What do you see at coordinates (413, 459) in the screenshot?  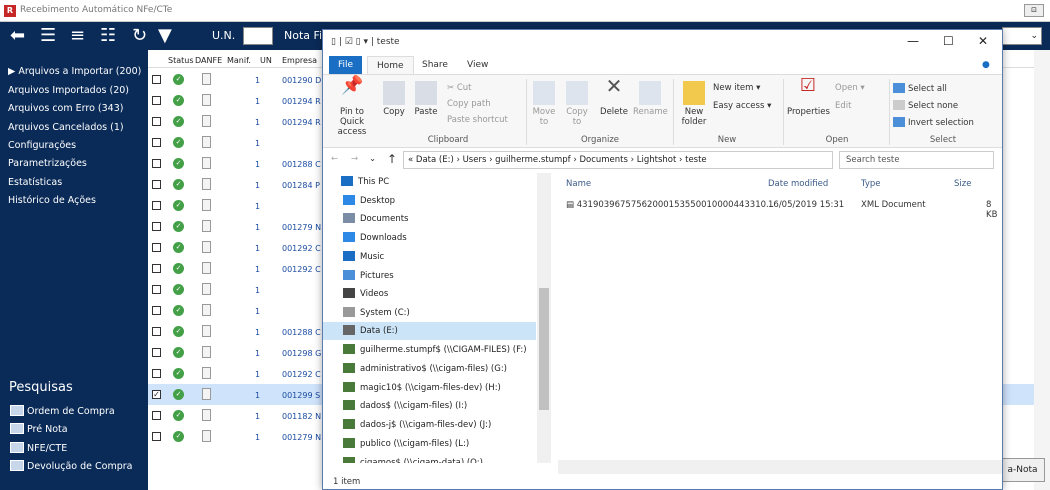 I see `nav-item: cigamos$ (\\cigam-data) (O:)` at bounding box center [413, 459].